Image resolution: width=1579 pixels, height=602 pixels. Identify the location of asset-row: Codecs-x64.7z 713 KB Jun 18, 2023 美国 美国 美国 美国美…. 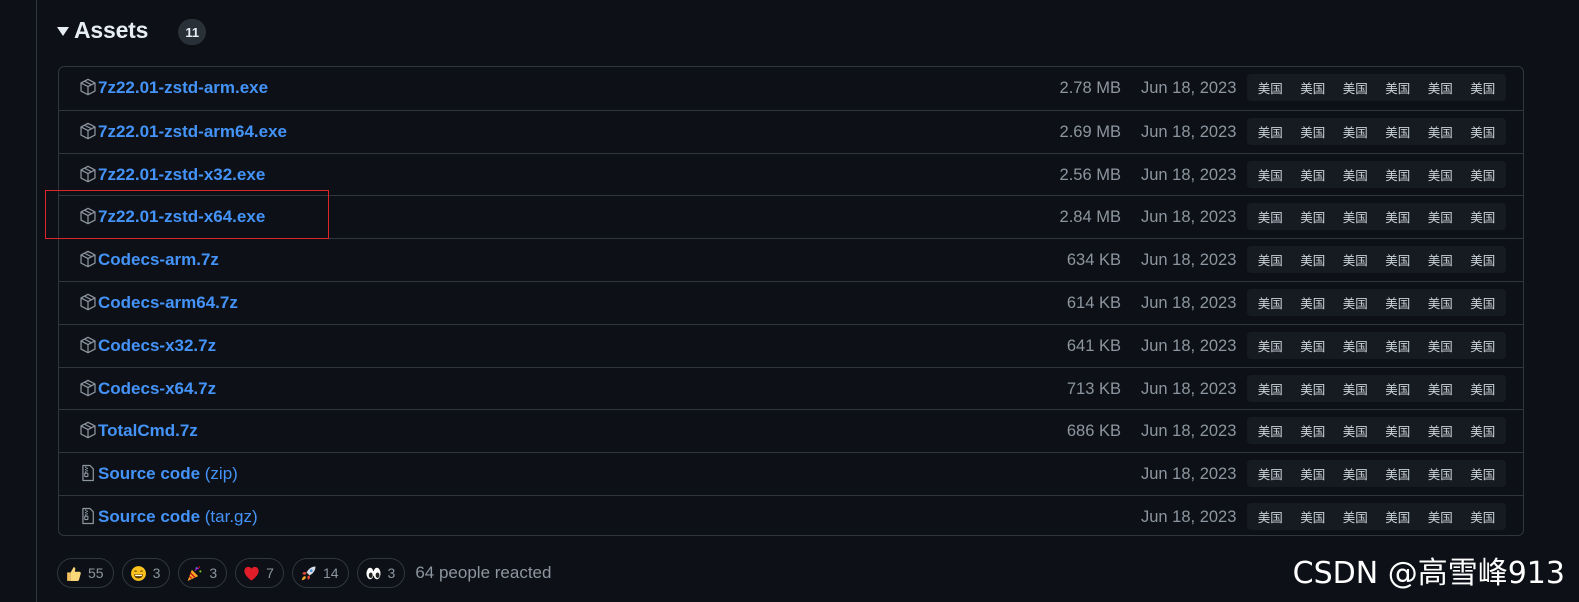
(791, 388).